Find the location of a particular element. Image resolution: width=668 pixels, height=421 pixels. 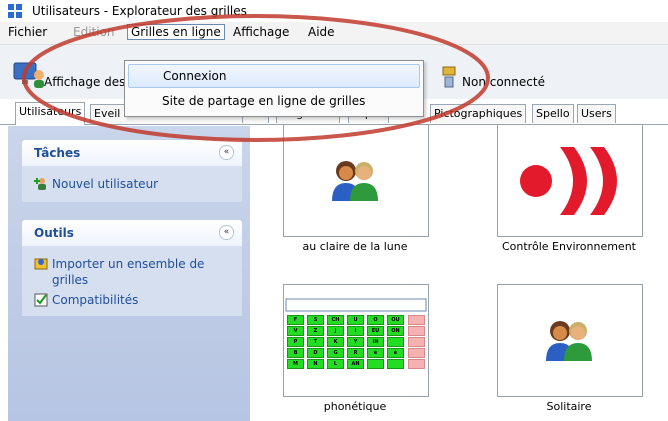

tasks-panel-title: Tâches is located at coordinates (57, 153).